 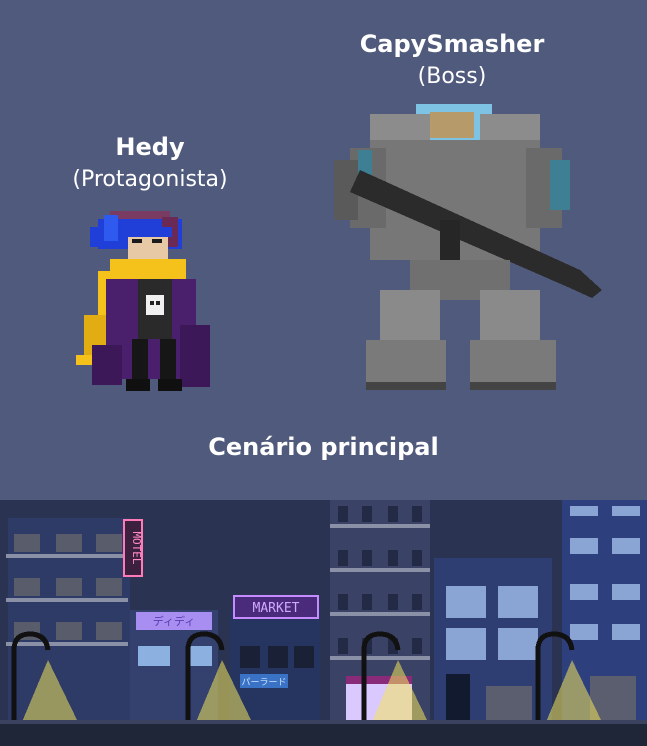 What do you see at coordinates (452, 44) in the screenshot?
I see `boss-name: CapySmasher` at bounding box center [452, 44].